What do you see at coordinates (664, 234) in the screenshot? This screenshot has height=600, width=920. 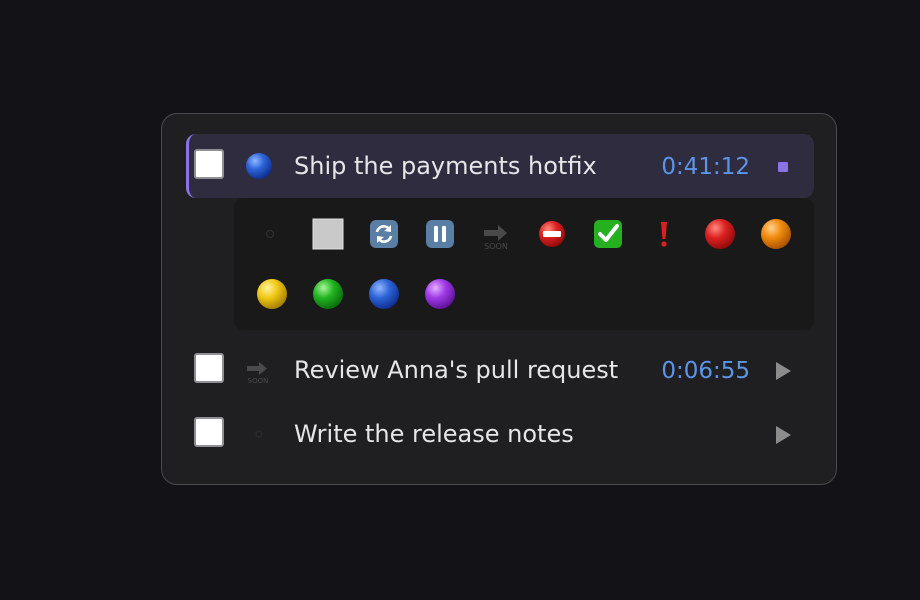 I see `exclamation-icon` at bounding box center [664, 234].